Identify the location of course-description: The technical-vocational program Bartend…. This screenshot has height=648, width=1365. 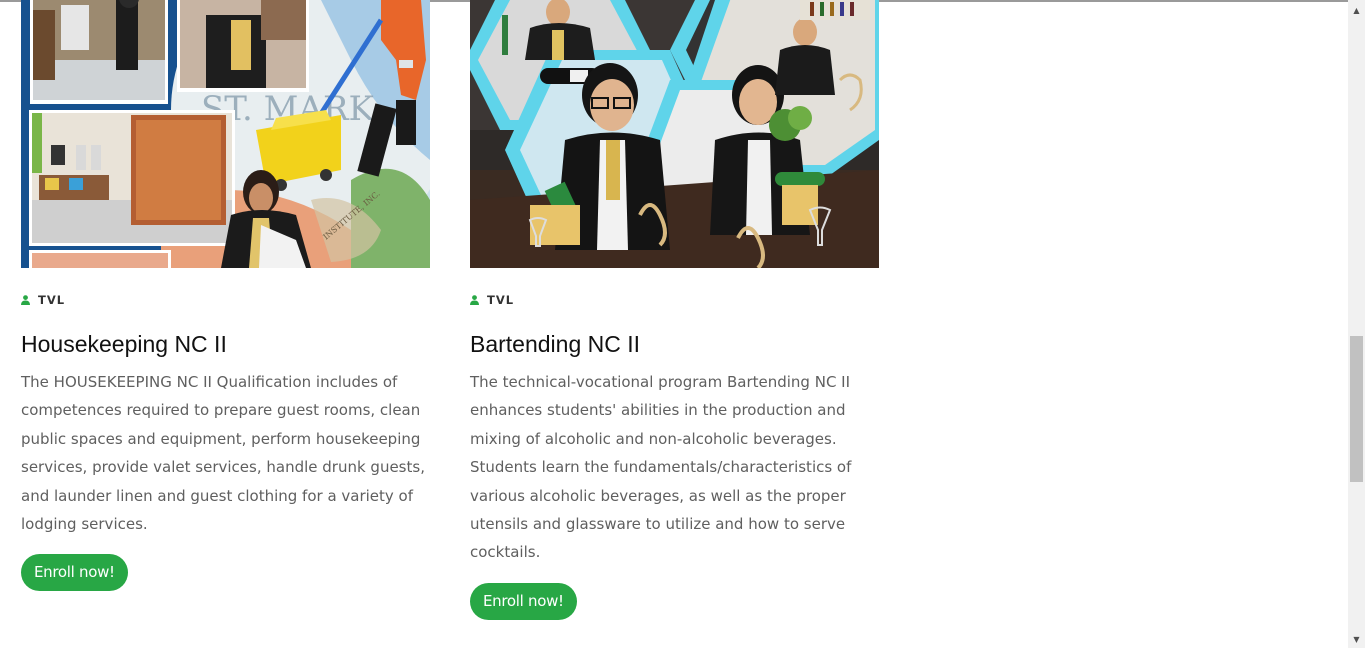
(661, 467).